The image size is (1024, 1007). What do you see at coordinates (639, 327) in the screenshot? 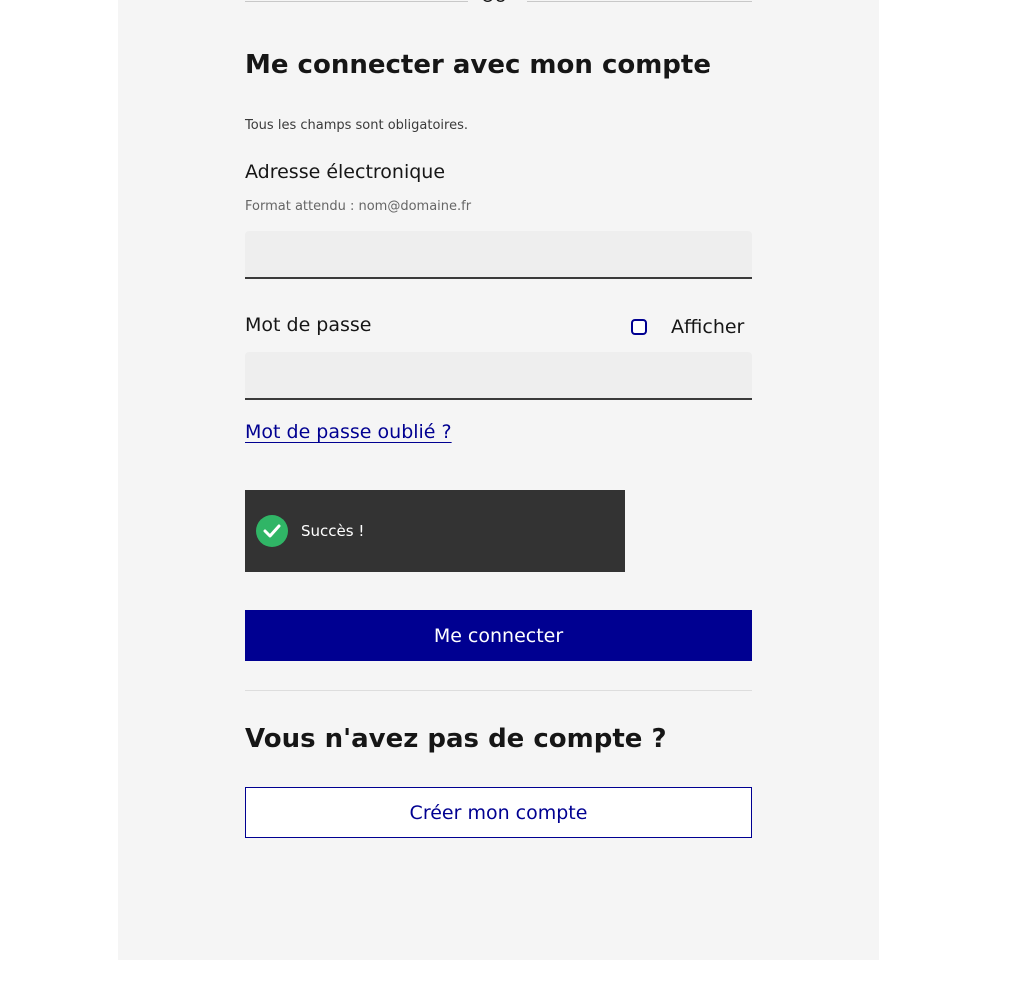
I see `show-password-checkbox` at bounding box center [639, 327].